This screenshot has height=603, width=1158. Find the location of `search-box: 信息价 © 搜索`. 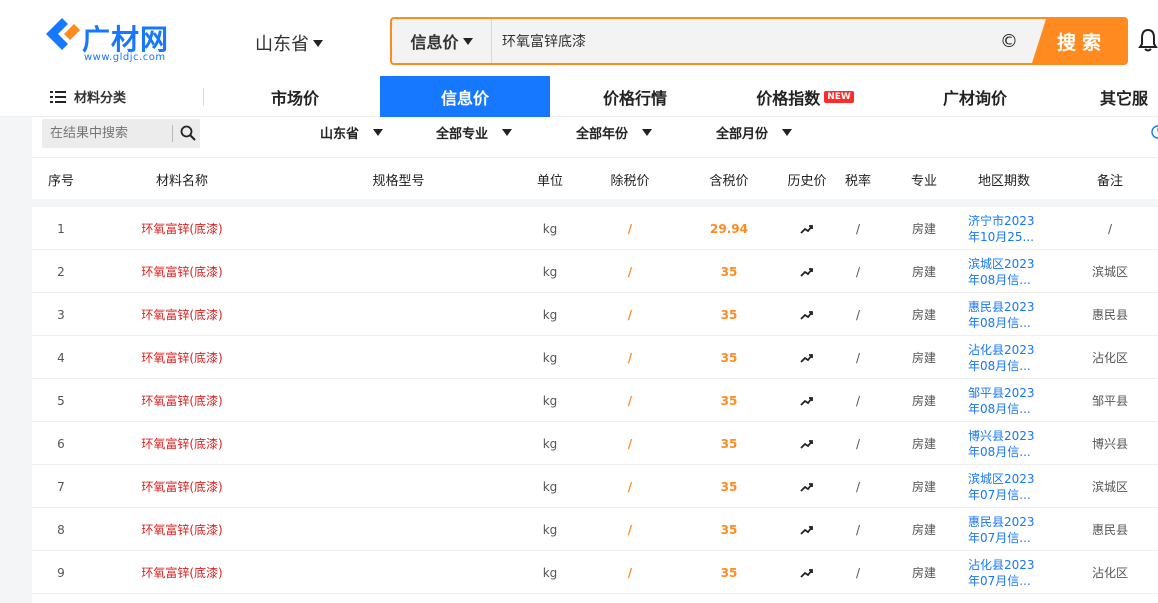

search-box: 信息价 © 搜索 is located at coordinates (759, 41).